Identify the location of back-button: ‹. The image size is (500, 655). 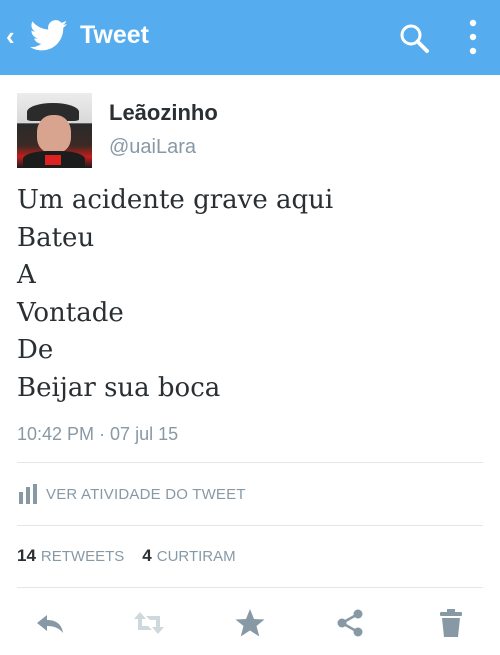
(10, 36).